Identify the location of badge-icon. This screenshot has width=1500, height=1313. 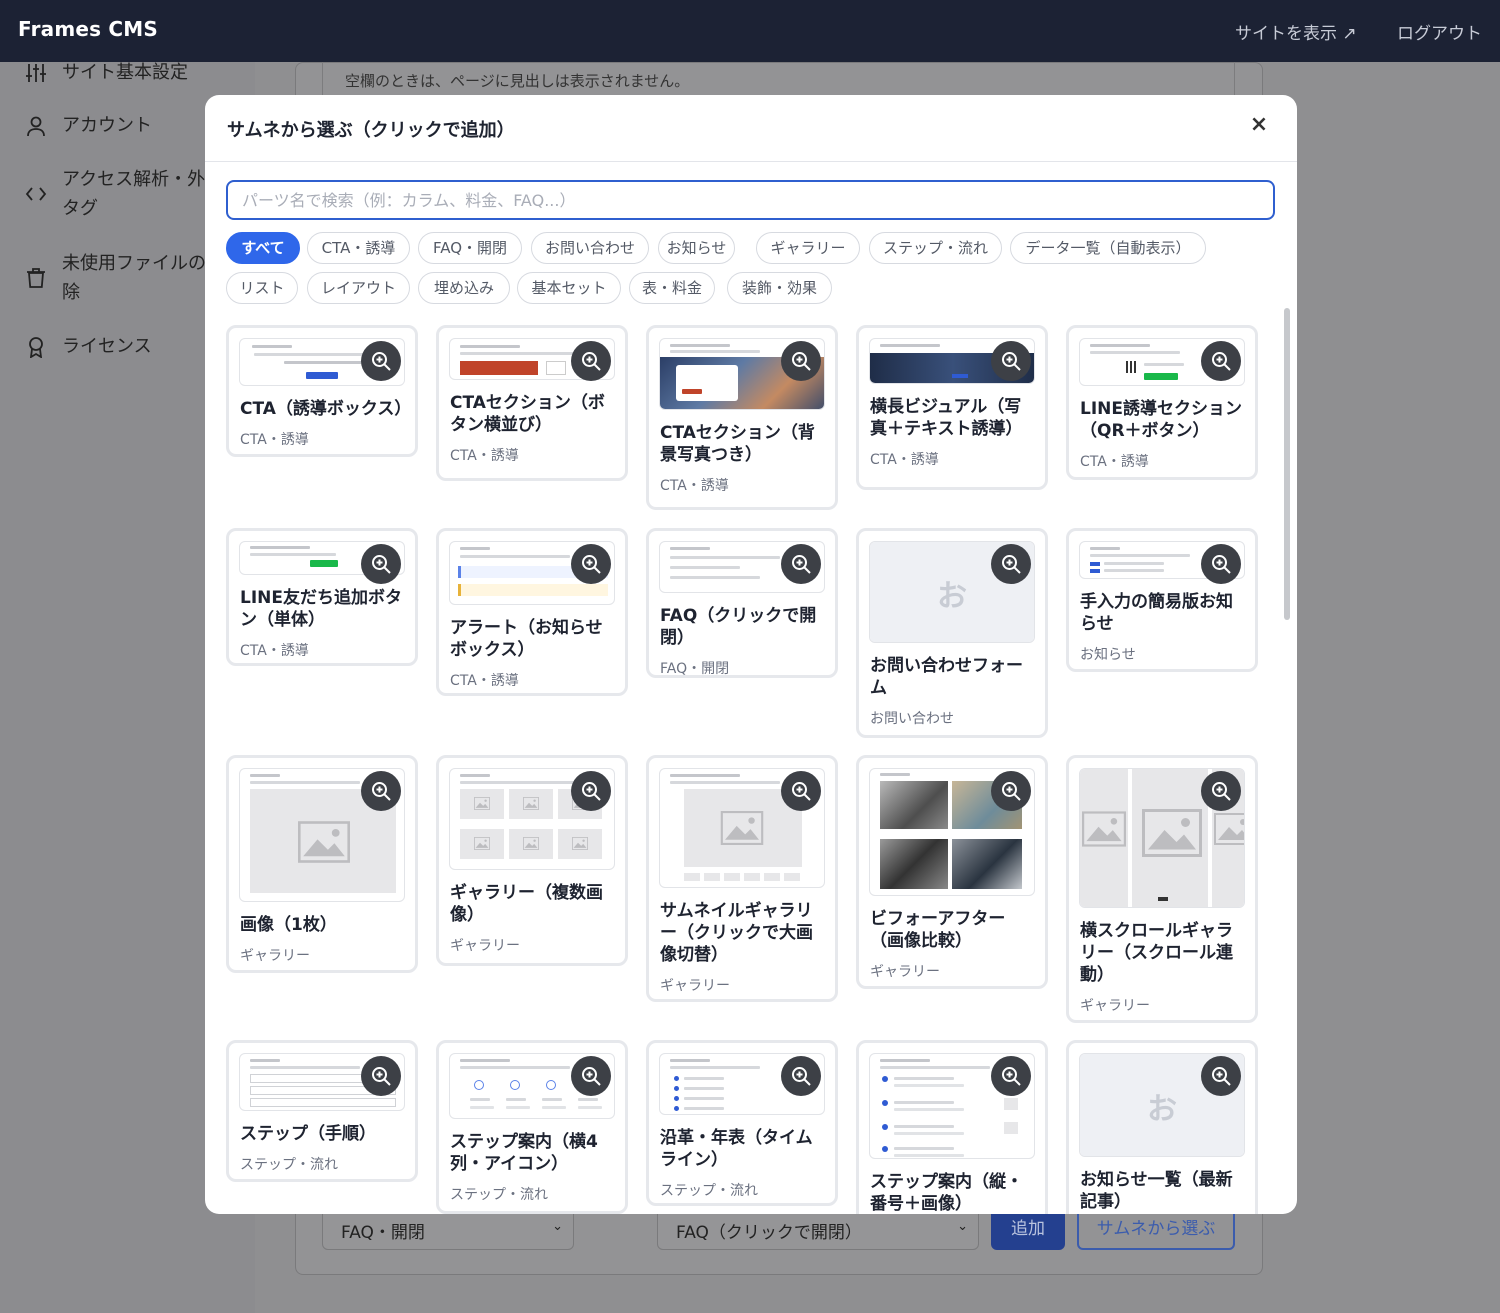
(36, 346).